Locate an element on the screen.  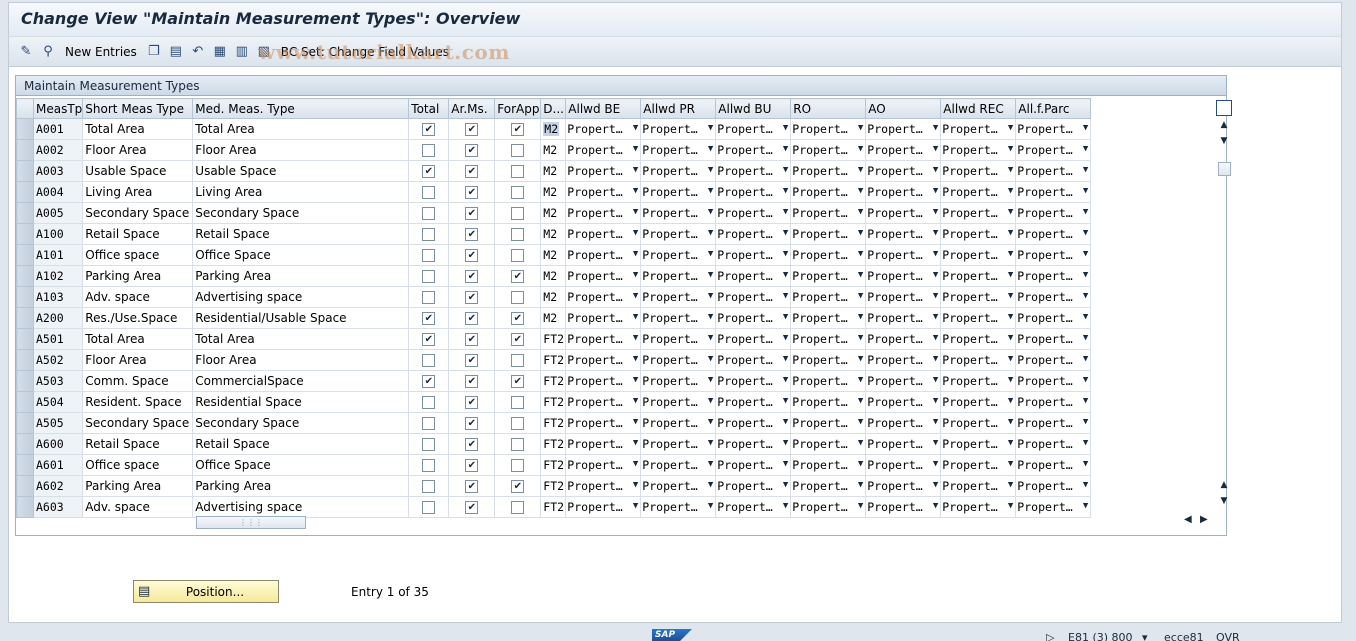
horizontal-scroll-thumb: ⋮⋮⋮ is located at coordinates (251, 522).